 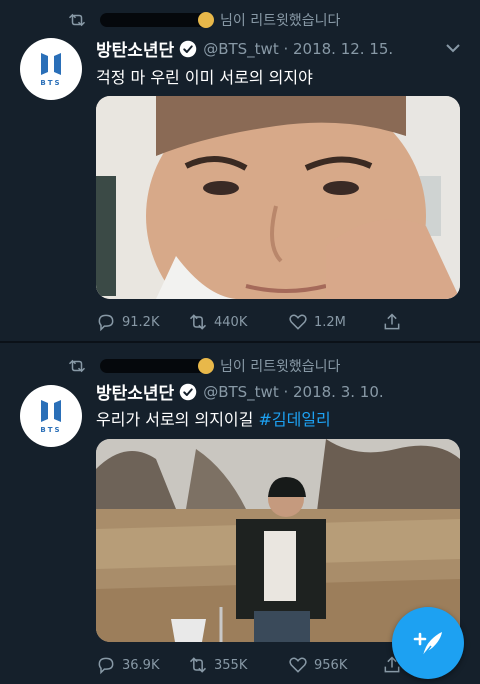 What do you see at coordinates (453, 48) in the screenshot?
I see `chevron-down-icon` at bounding box center [453, 48].